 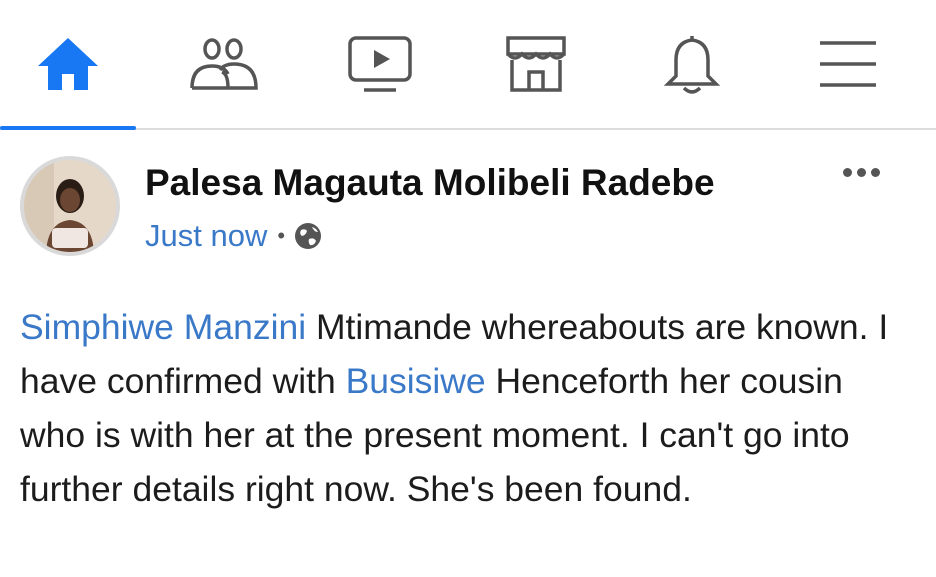 I want to click on mention-link: Busisiwe, so click(x=416, y=381).